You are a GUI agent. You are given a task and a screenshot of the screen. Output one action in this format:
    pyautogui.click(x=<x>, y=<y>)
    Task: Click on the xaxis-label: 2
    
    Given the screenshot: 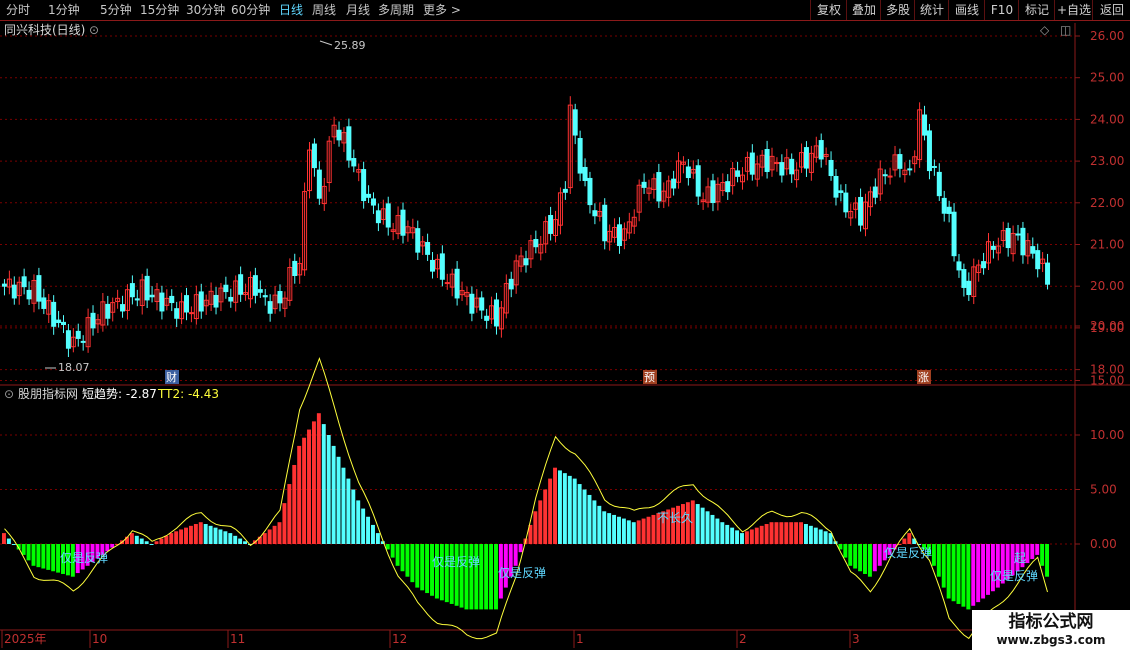 What is the action you would take?
    pyautogui.click(x=743, y=639)
    